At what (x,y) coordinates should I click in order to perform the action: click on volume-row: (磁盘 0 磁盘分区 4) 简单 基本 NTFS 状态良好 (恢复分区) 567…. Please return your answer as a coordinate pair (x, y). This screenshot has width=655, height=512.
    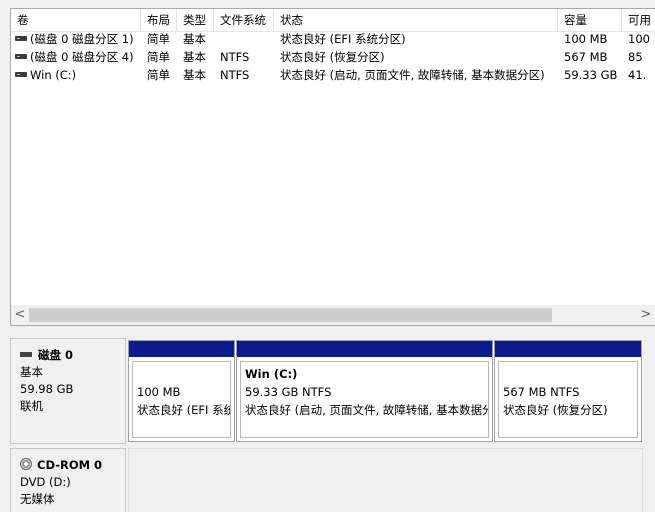
    Looking at the image, I should click on (333, 57).